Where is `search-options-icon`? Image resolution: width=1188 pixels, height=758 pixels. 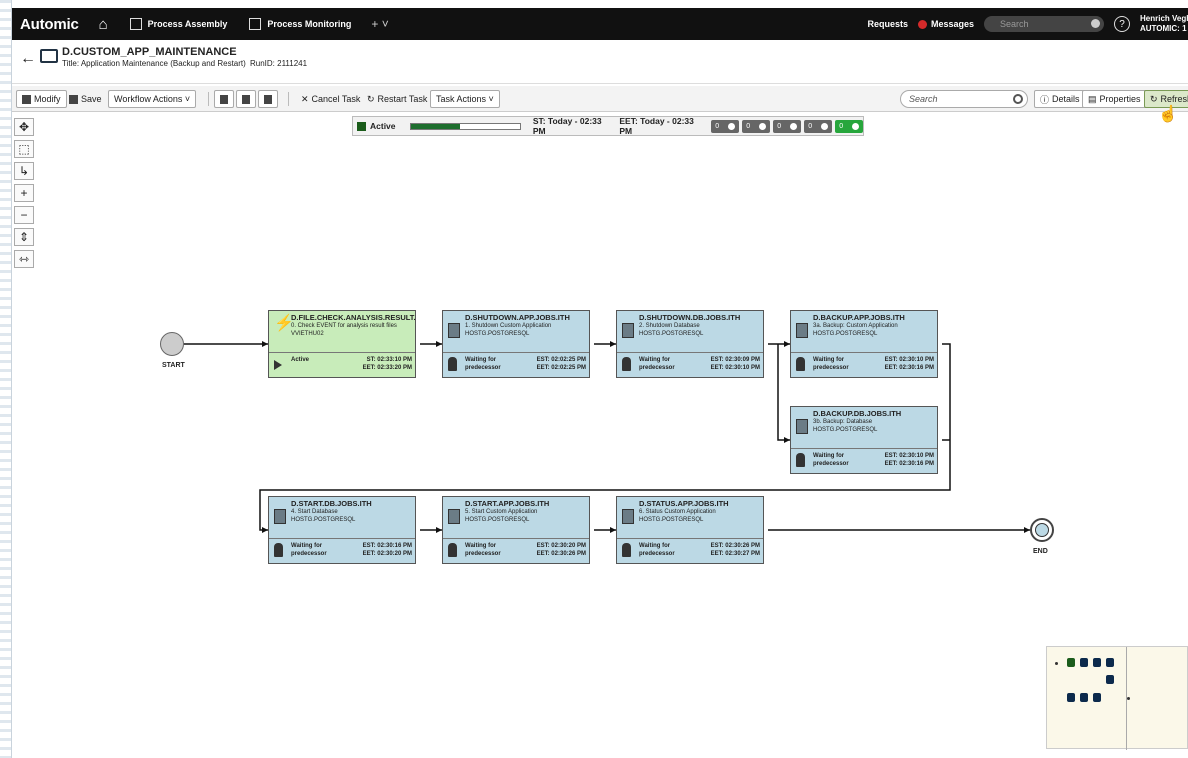 search-options-icon is located at coordinates (1095, 23).